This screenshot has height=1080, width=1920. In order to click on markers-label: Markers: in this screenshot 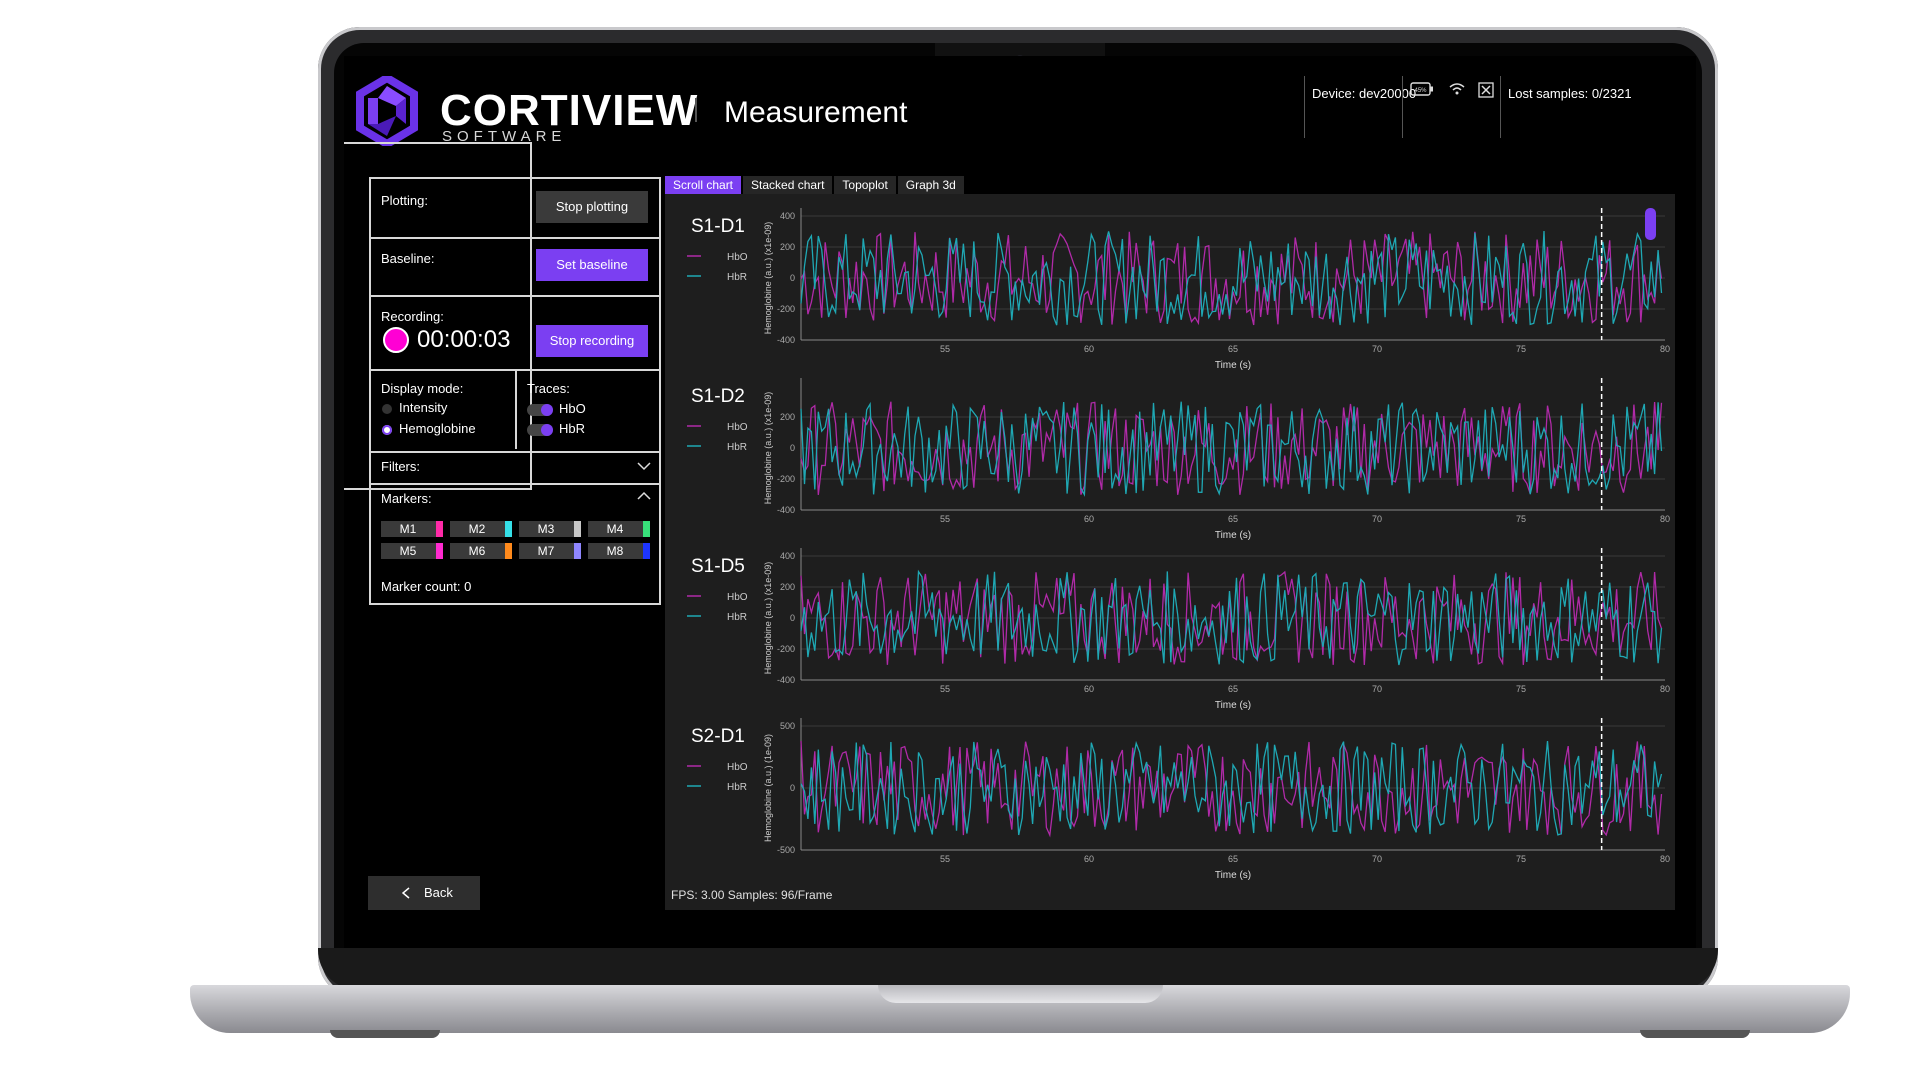, I will do `click(406, 498)`.